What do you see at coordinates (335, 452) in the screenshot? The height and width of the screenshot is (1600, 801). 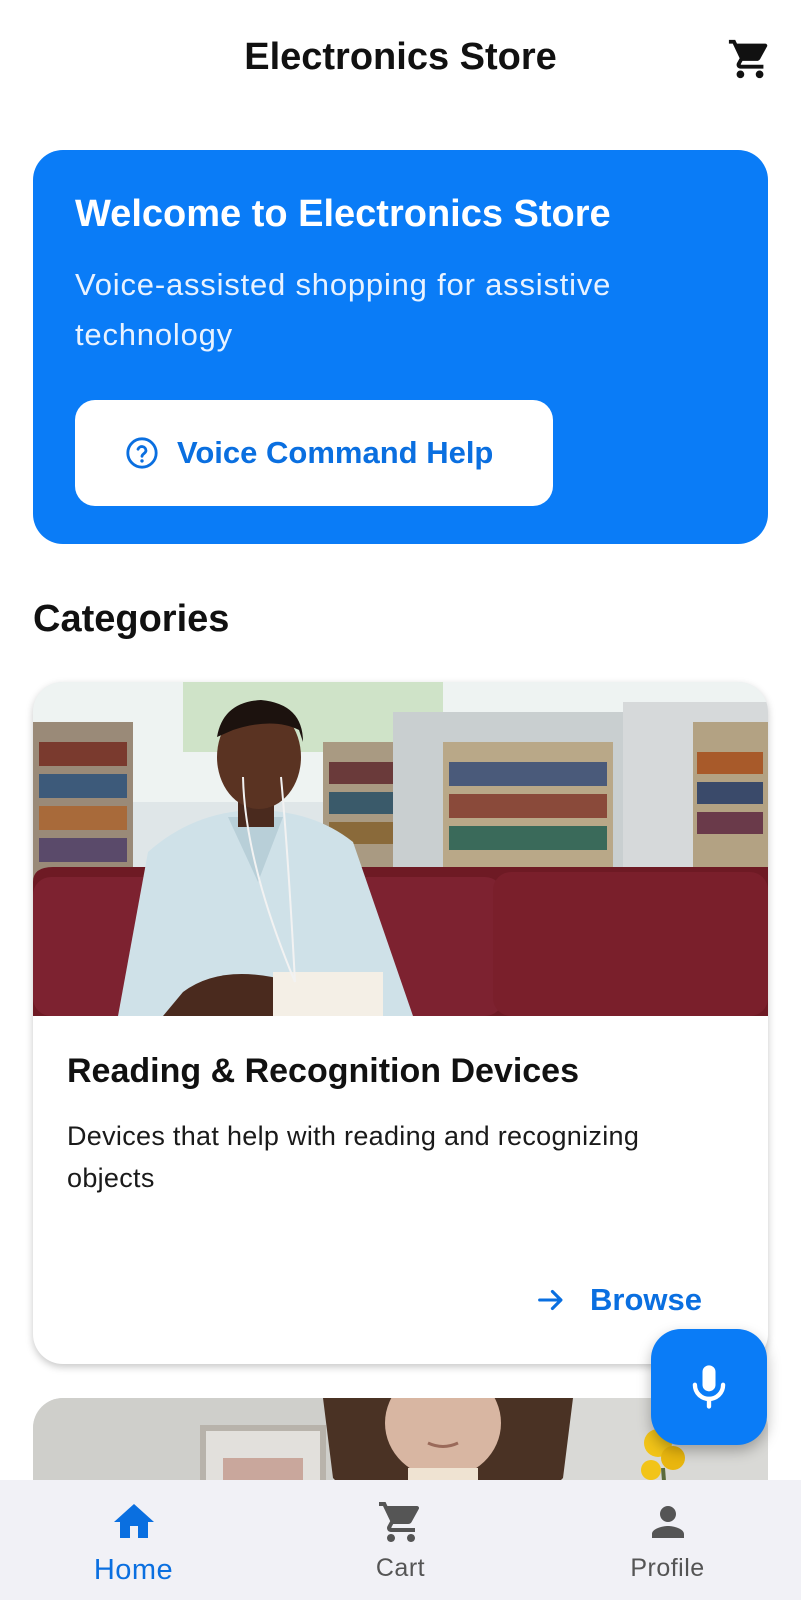 I see `voice-command-help-label: Voice Command Help` at bounding box center [335, 452].